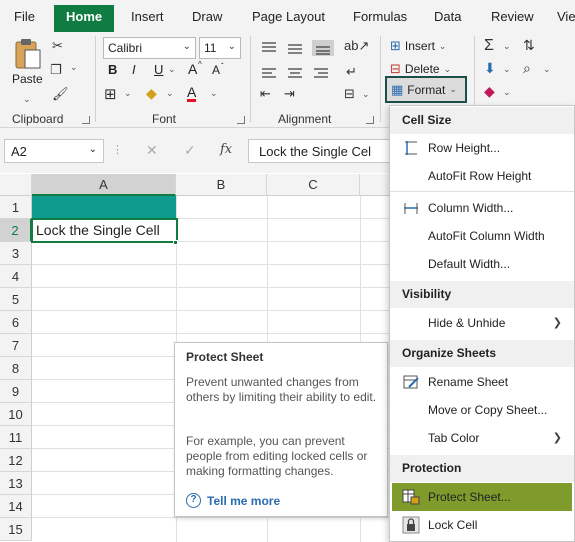 The image size is (575, 542). What do you see at coordinates (16, 483) in the screenshot?
I see `row-header-13: 13` at bounding box center [16, 483].